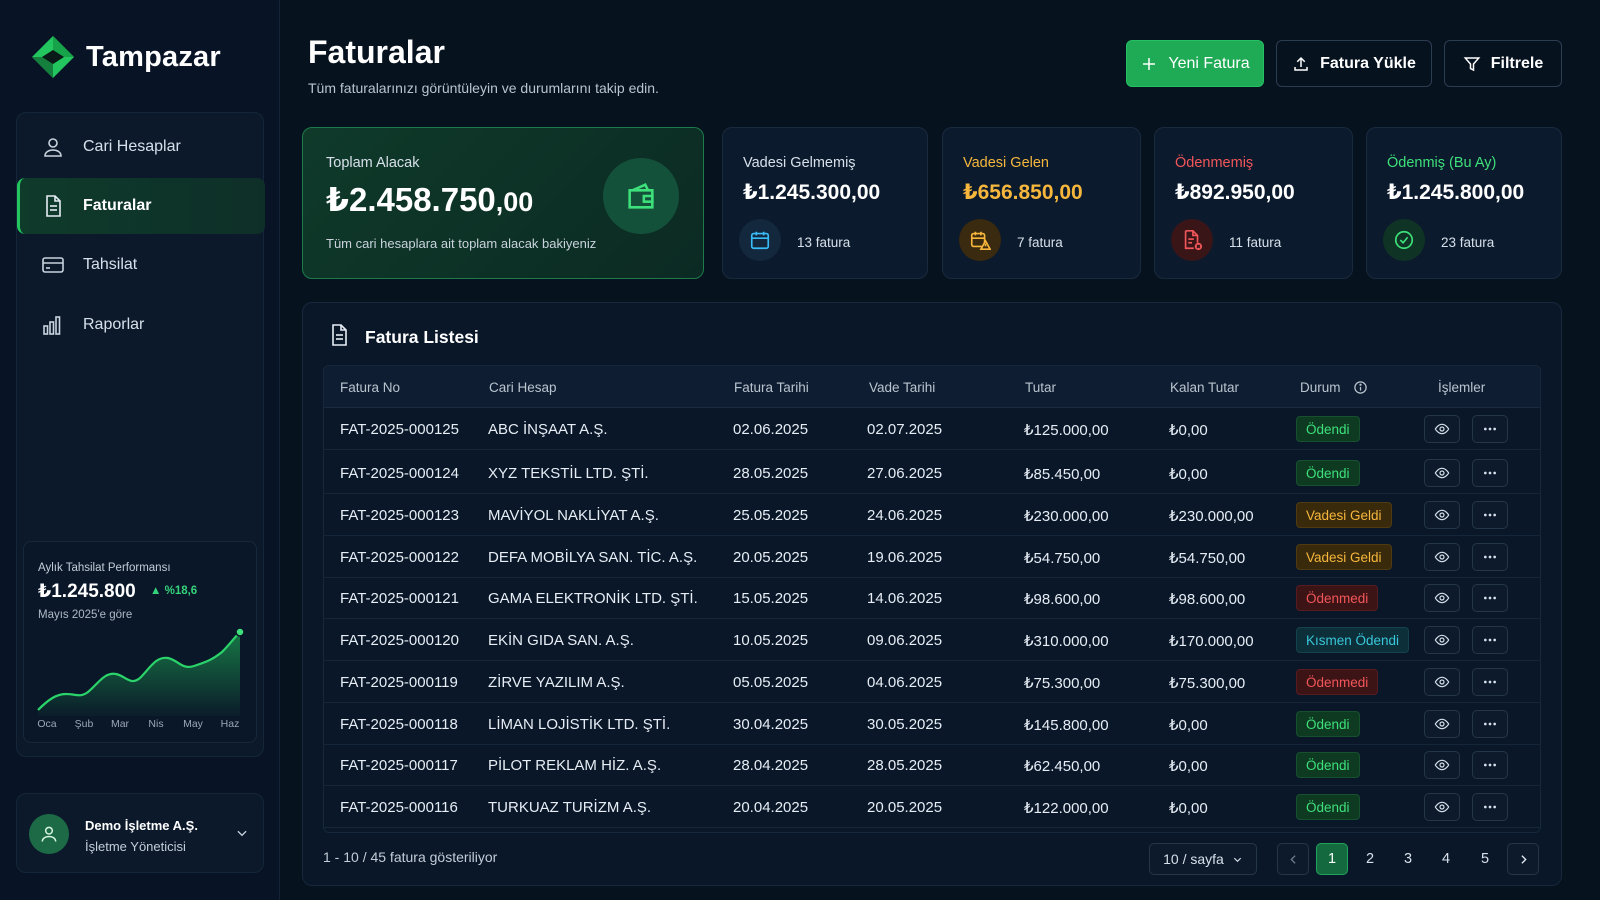 The image size is (1600, 900). Describe the element at coordinates (193, 724) in the screenshot. I see `month-label: May` at that location.